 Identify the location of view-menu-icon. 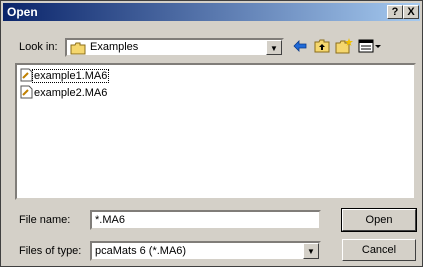
(370, 47).